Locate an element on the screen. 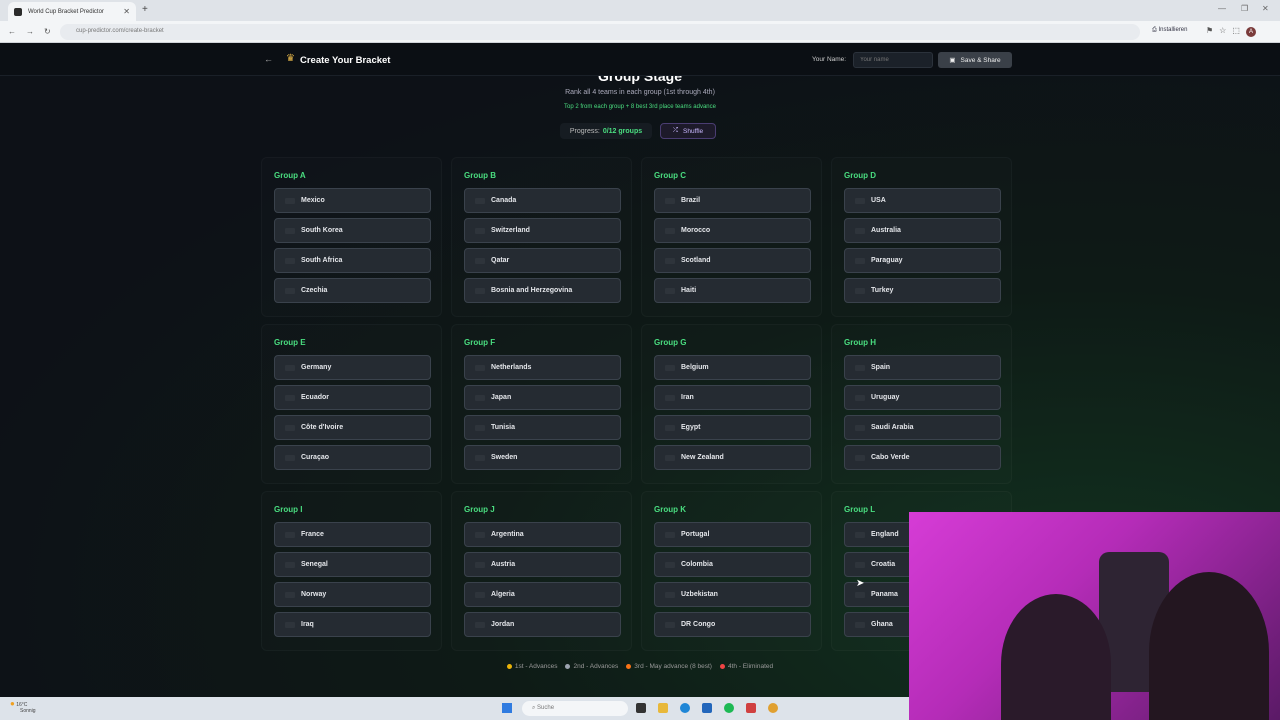 The image size is (1280, 720). team-slot: South Korea is located at coordinates (352, 230).